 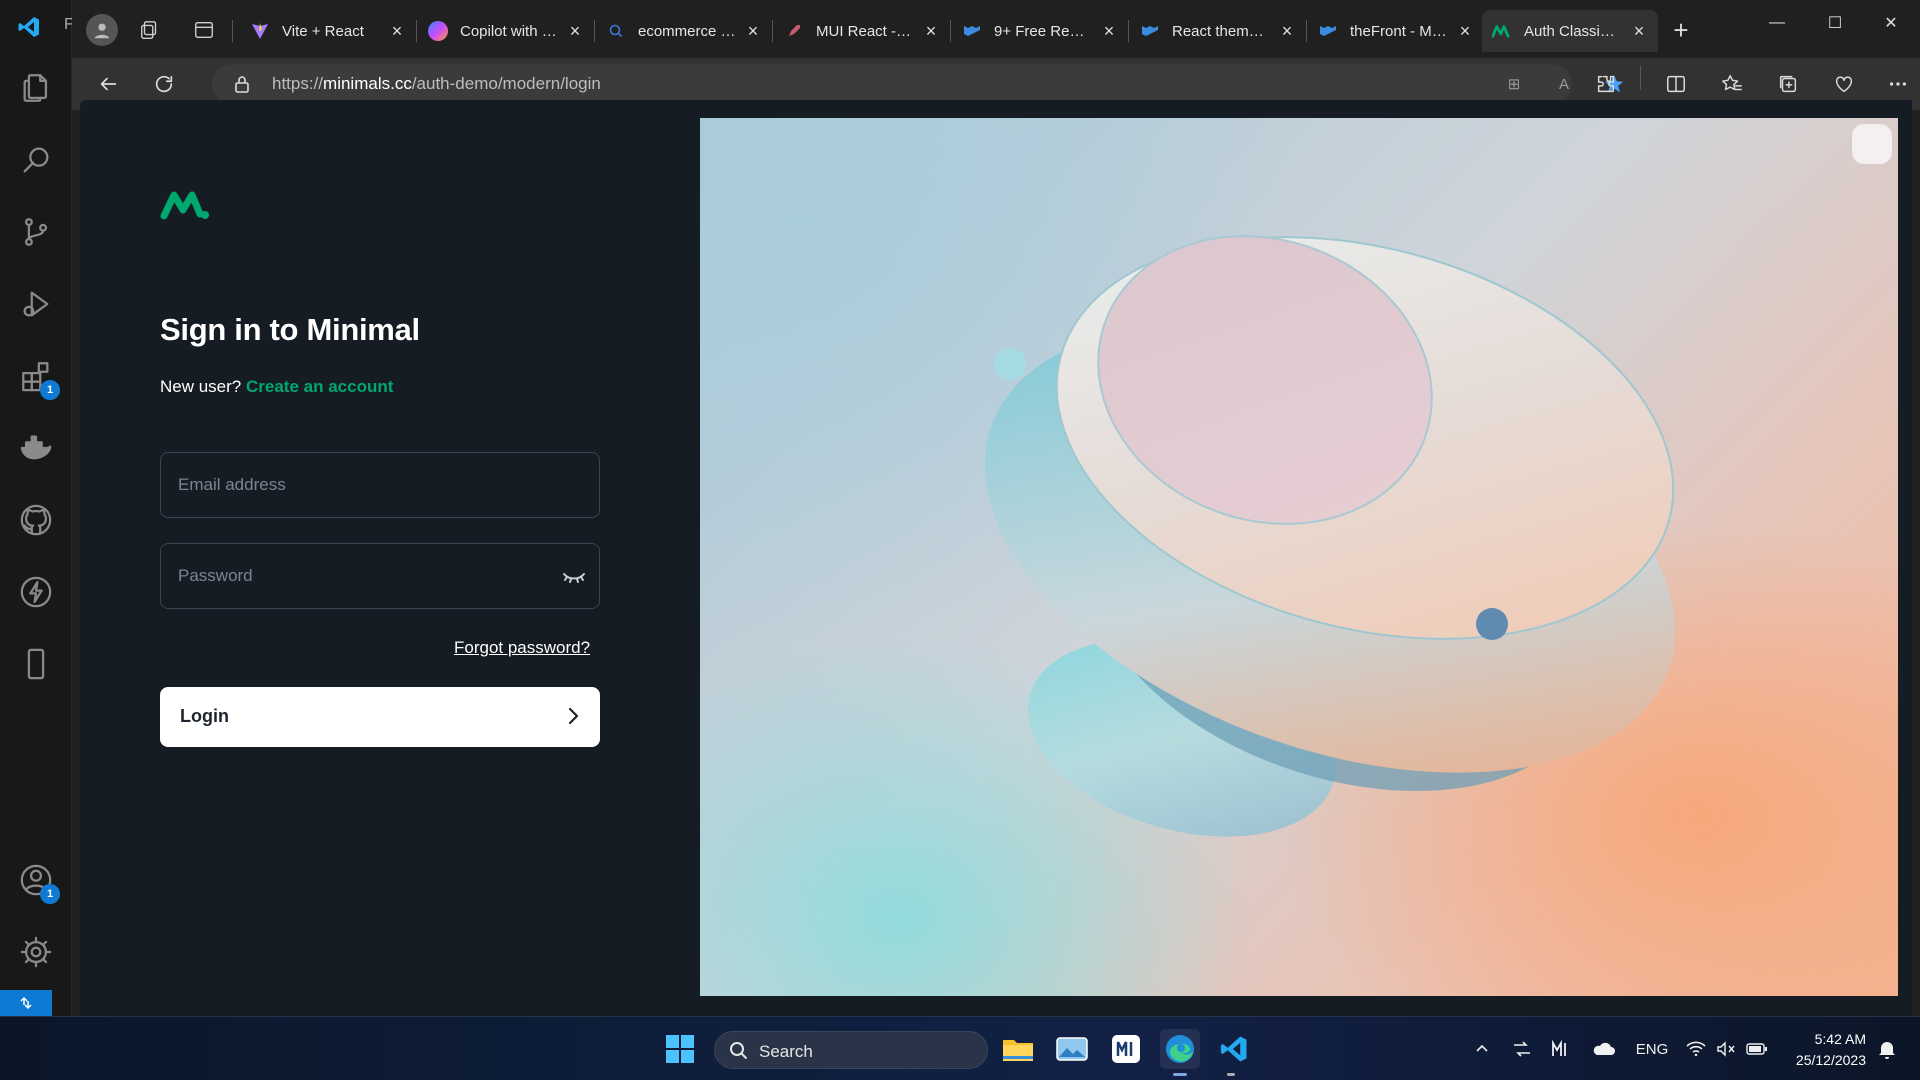 I want to click on copilot-icon, so click(x=438, y=31).